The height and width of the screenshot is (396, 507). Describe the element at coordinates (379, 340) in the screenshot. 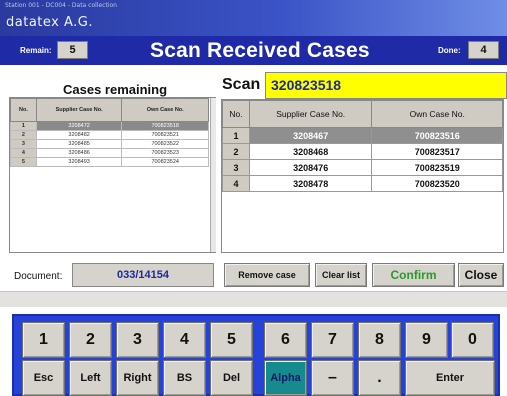

I see `key-8: 8` at that location.